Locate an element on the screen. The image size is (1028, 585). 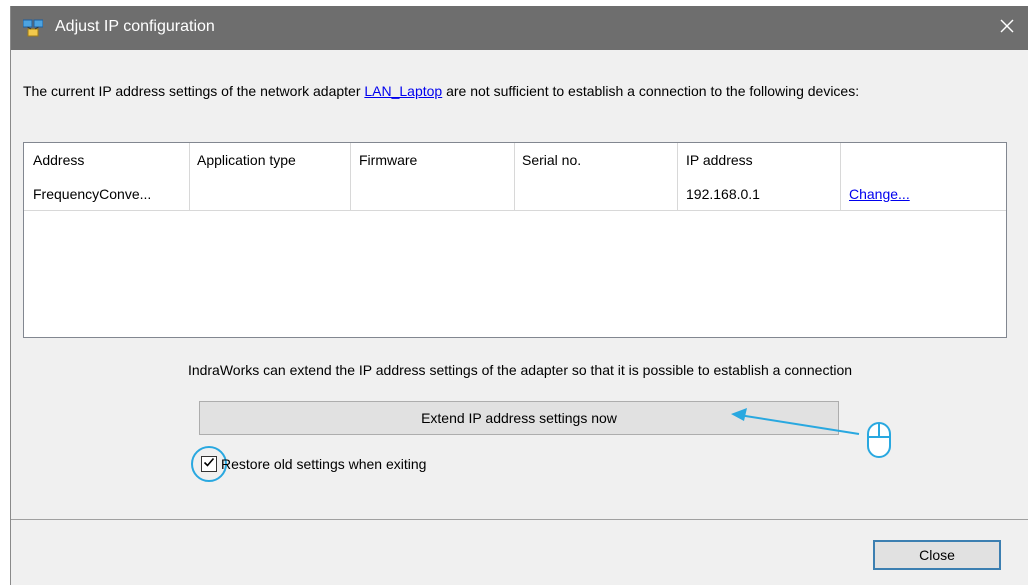
adapter-link: LAN_Laptop is located at coordinates (403, 91).